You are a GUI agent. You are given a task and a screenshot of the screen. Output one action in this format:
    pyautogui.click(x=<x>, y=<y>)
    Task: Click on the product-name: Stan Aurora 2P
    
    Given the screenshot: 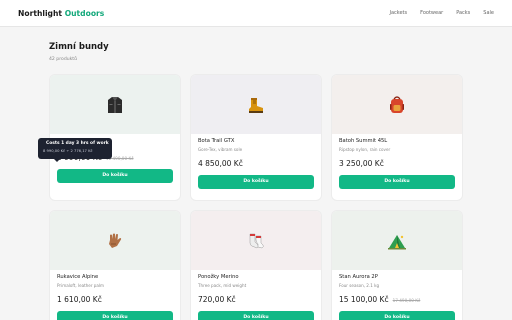 What is the action you would take?
    pyautogui.click(x=397, y=277)
    